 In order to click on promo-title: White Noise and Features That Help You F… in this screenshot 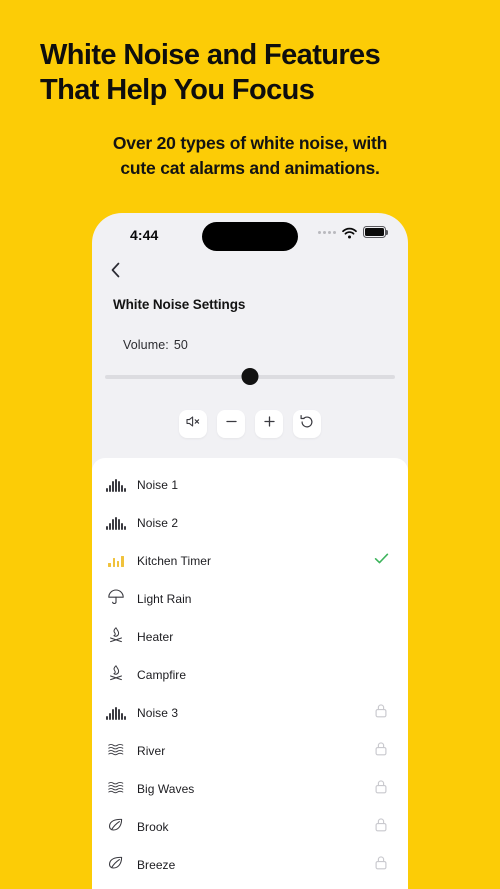, I will do `click(250, 73)`.